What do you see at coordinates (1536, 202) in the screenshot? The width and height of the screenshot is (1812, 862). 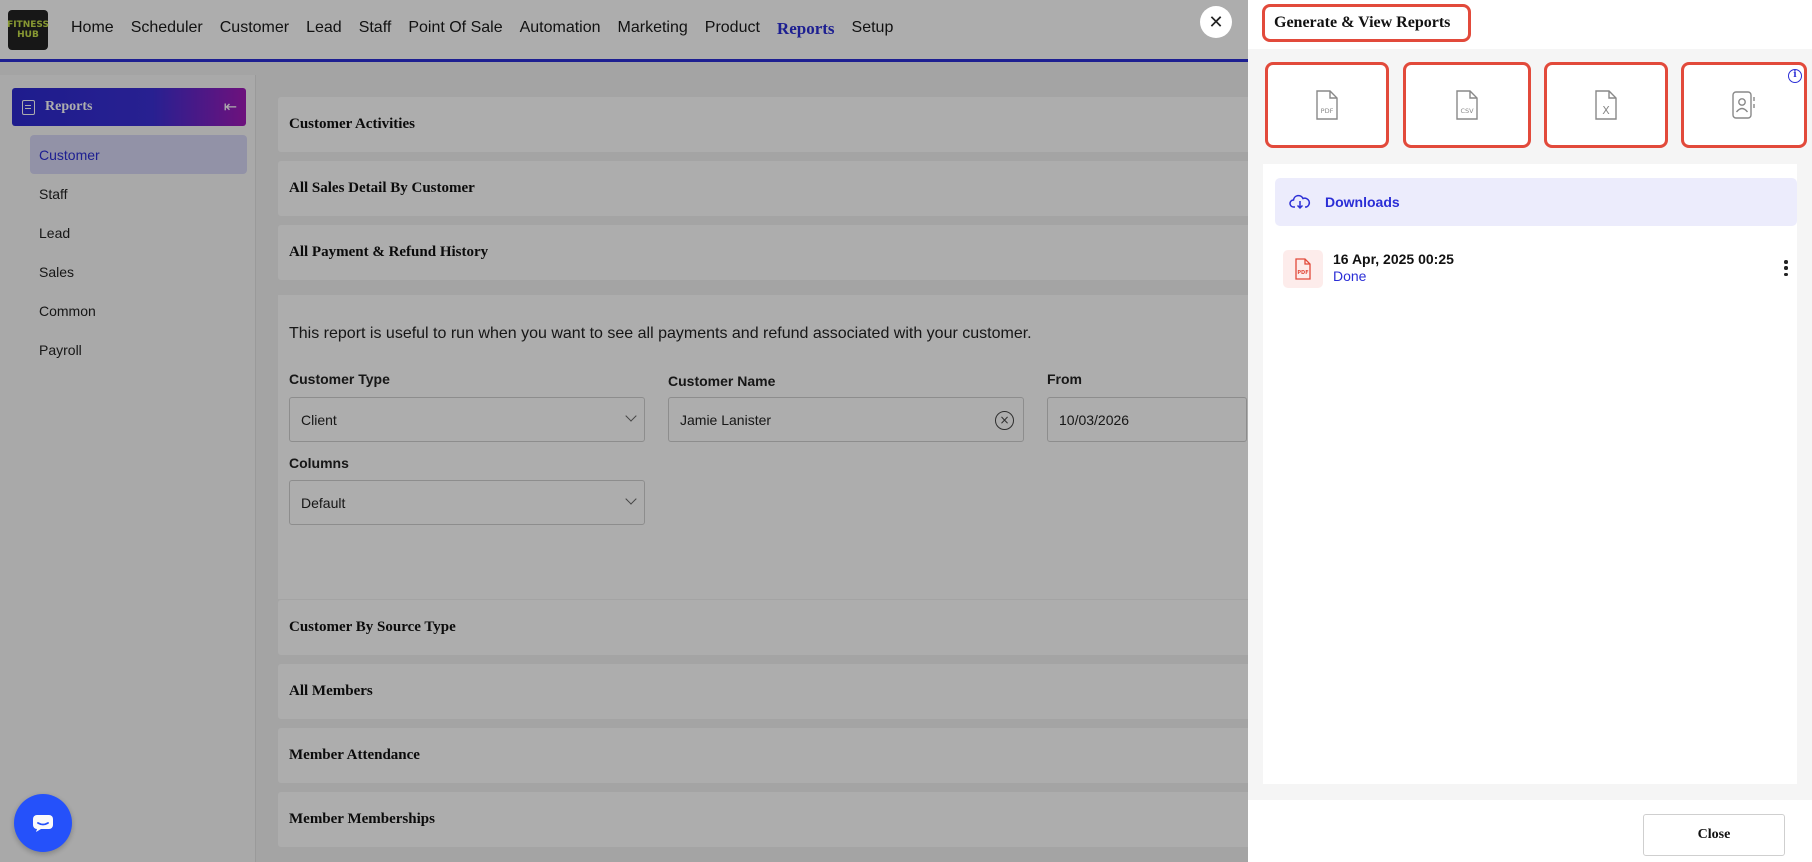 I see `downloads-header: Downloads` at bounding box center [1536, 202].